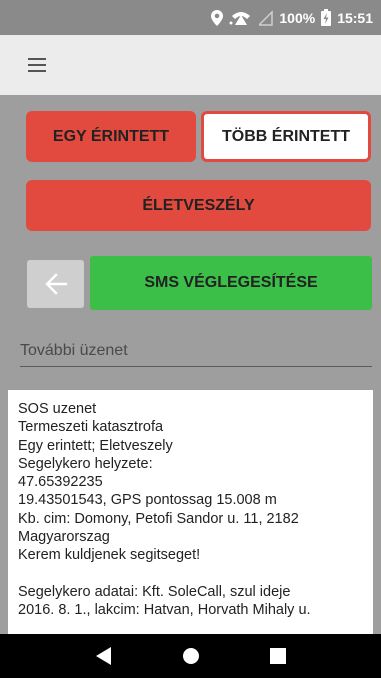 This screenshot has width=381, height=678. I want to click on message-line, so click(190, 574).